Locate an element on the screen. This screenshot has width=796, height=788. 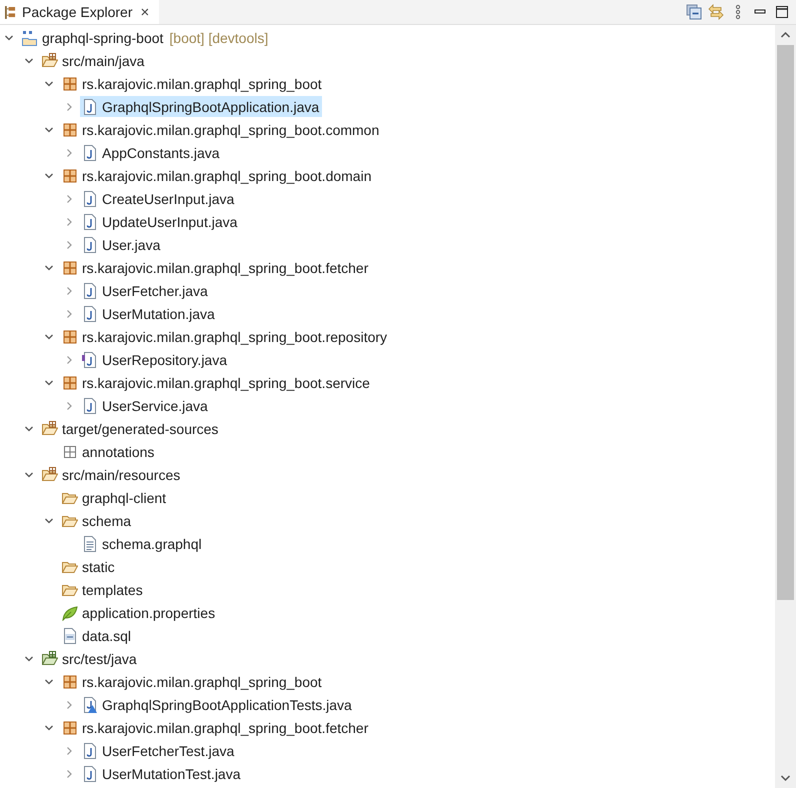
item-label: data.sql is located at coordinates (107, 636).